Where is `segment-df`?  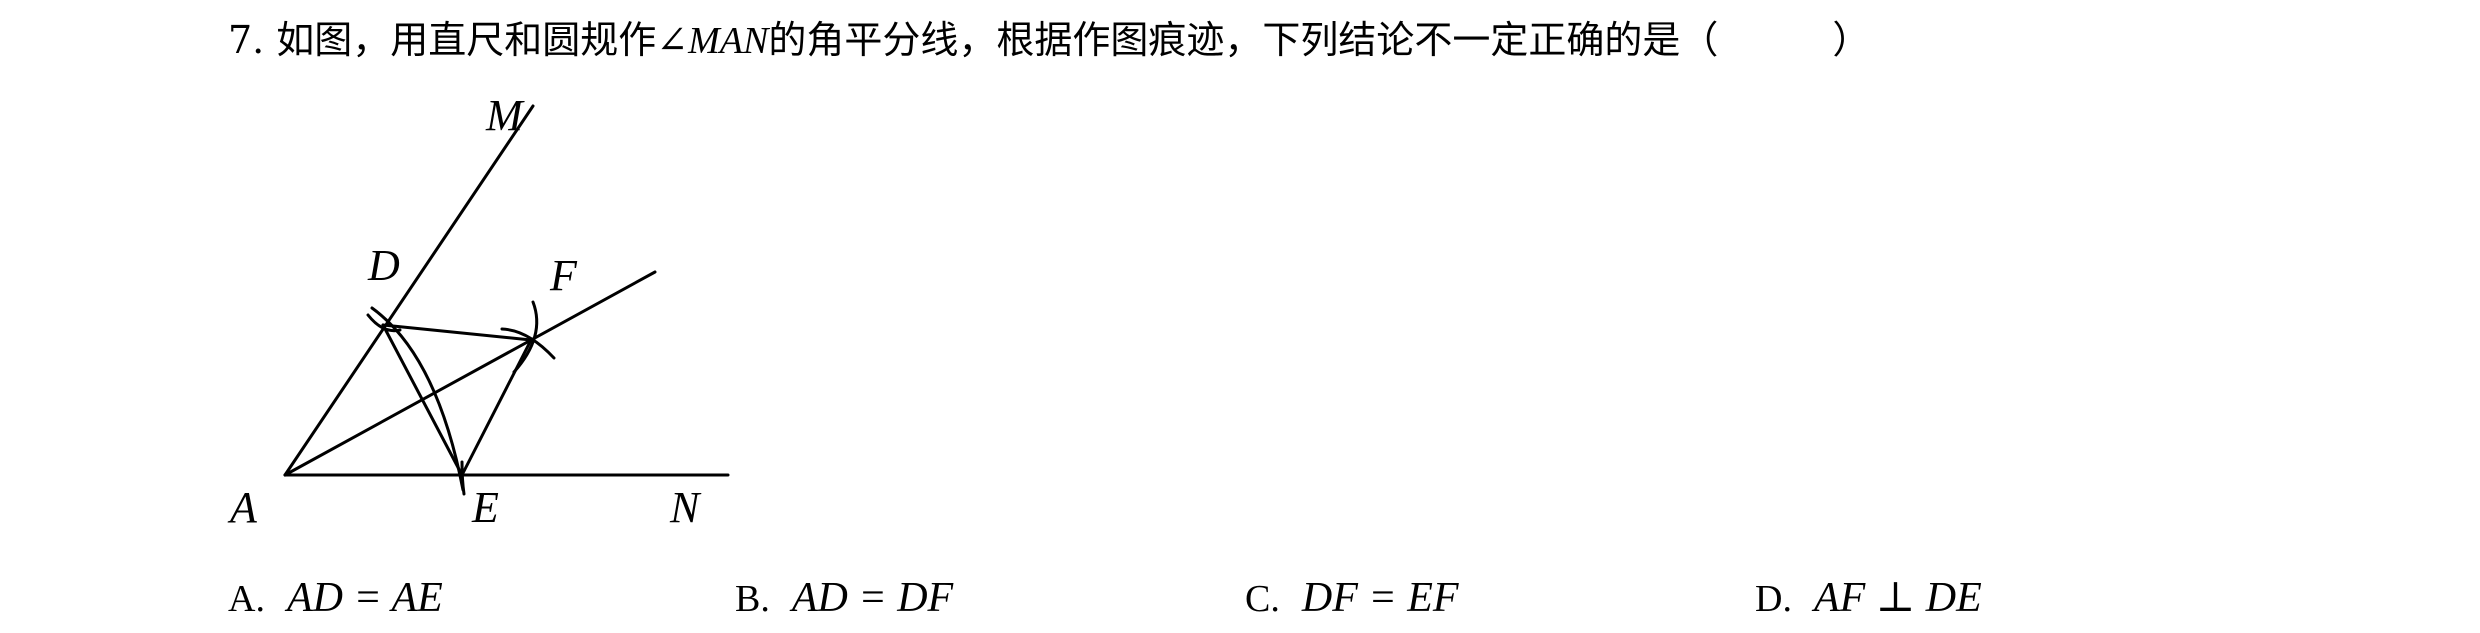 segment-df is located at coordinates (457, 332).